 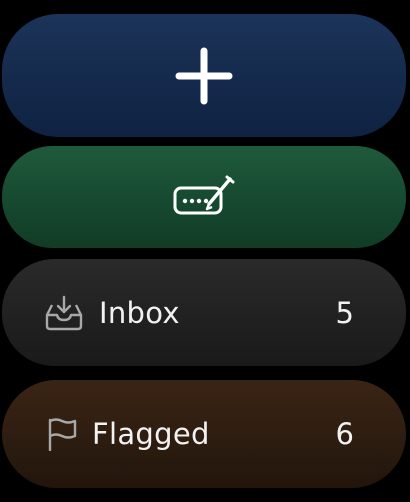 I want to click on scribble-keyboard-icon, so click(x=204, y=195).